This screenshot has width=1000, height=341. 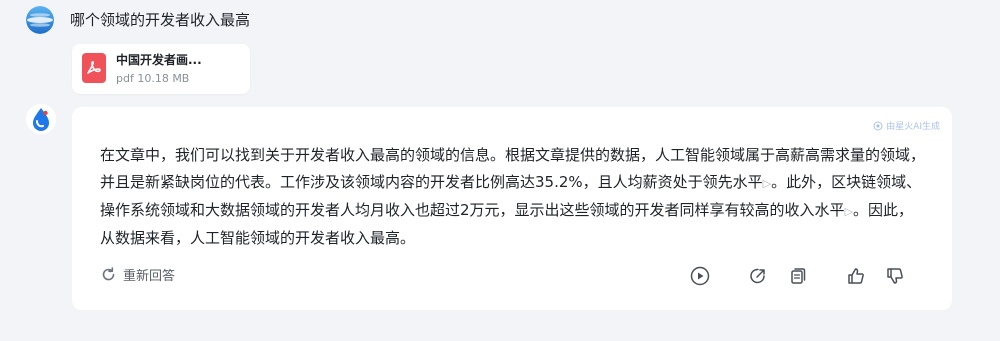 What do you see at coordinates (700, 276) in the screenshot?
I see `play-icon` at bounding box center [700, 276].